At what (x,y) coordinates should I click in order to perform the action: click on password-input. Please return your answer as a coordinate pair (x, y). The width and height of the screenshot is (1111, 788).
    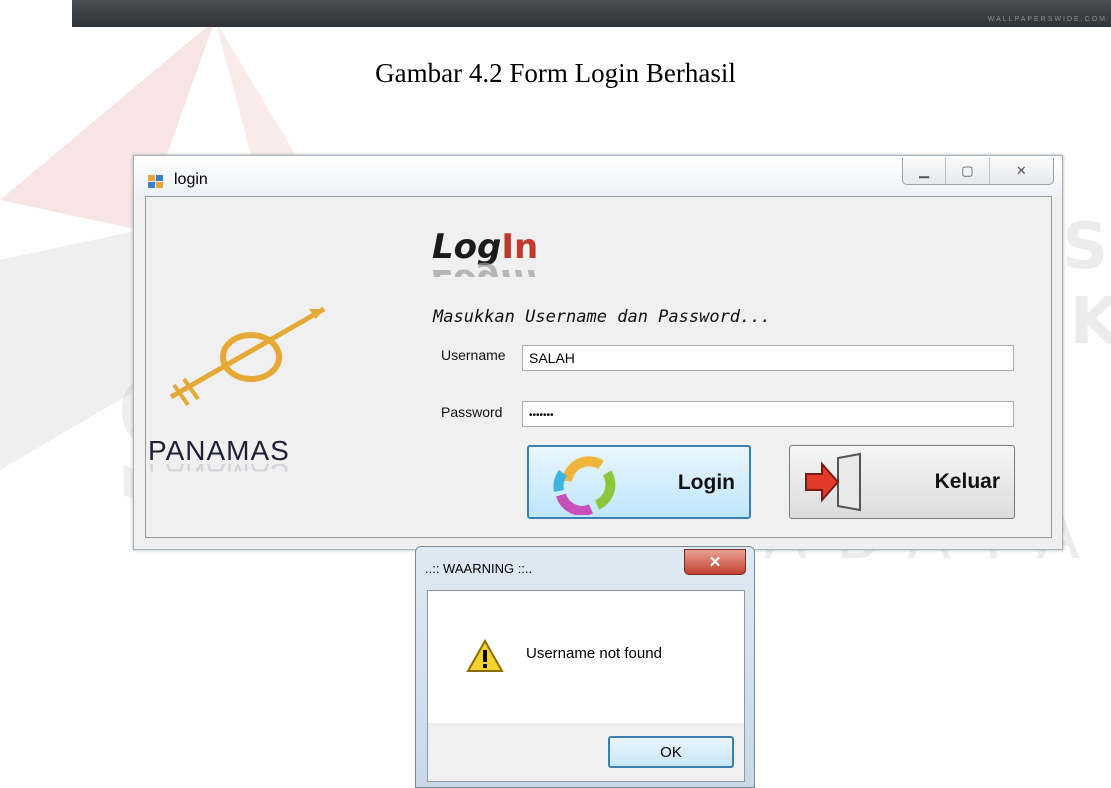
    Looking at the image, I should click on (768, 414).